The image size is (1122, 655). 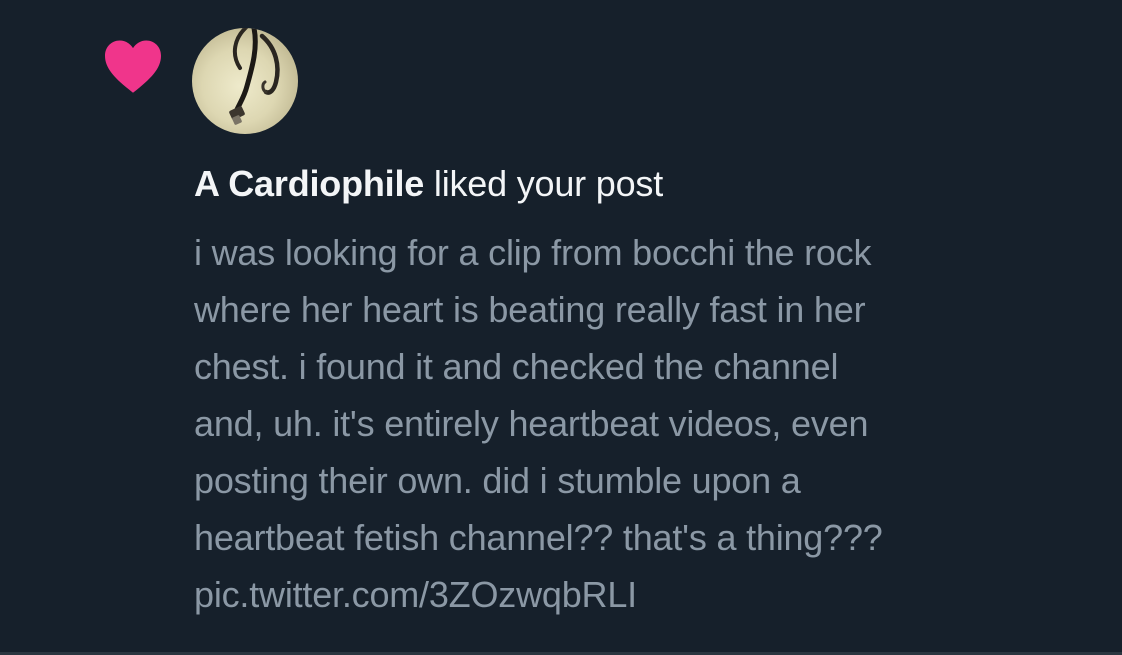 I want to click on user-name-link: A Cardiophile, so click(x=309, y=183).